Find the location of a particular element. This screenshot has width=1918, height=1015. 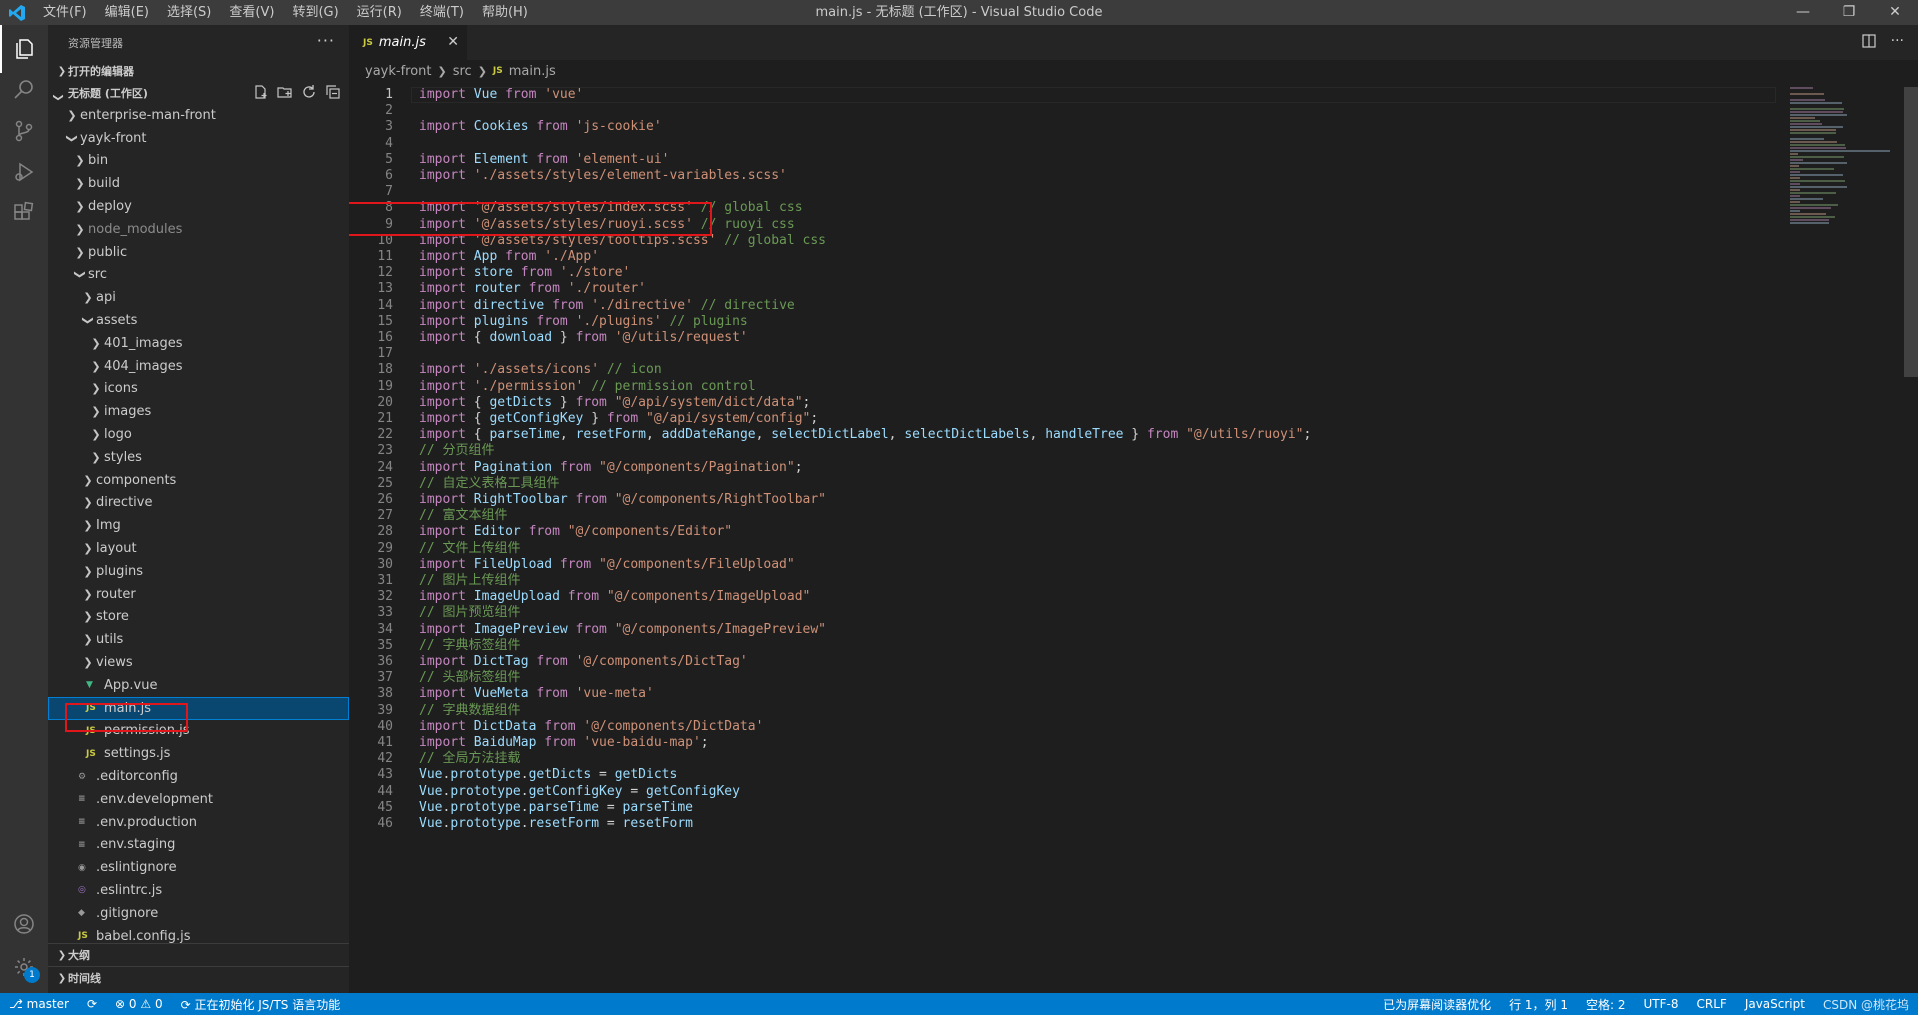

menu-item: 终端(T) is located at coordinates (442, 12).